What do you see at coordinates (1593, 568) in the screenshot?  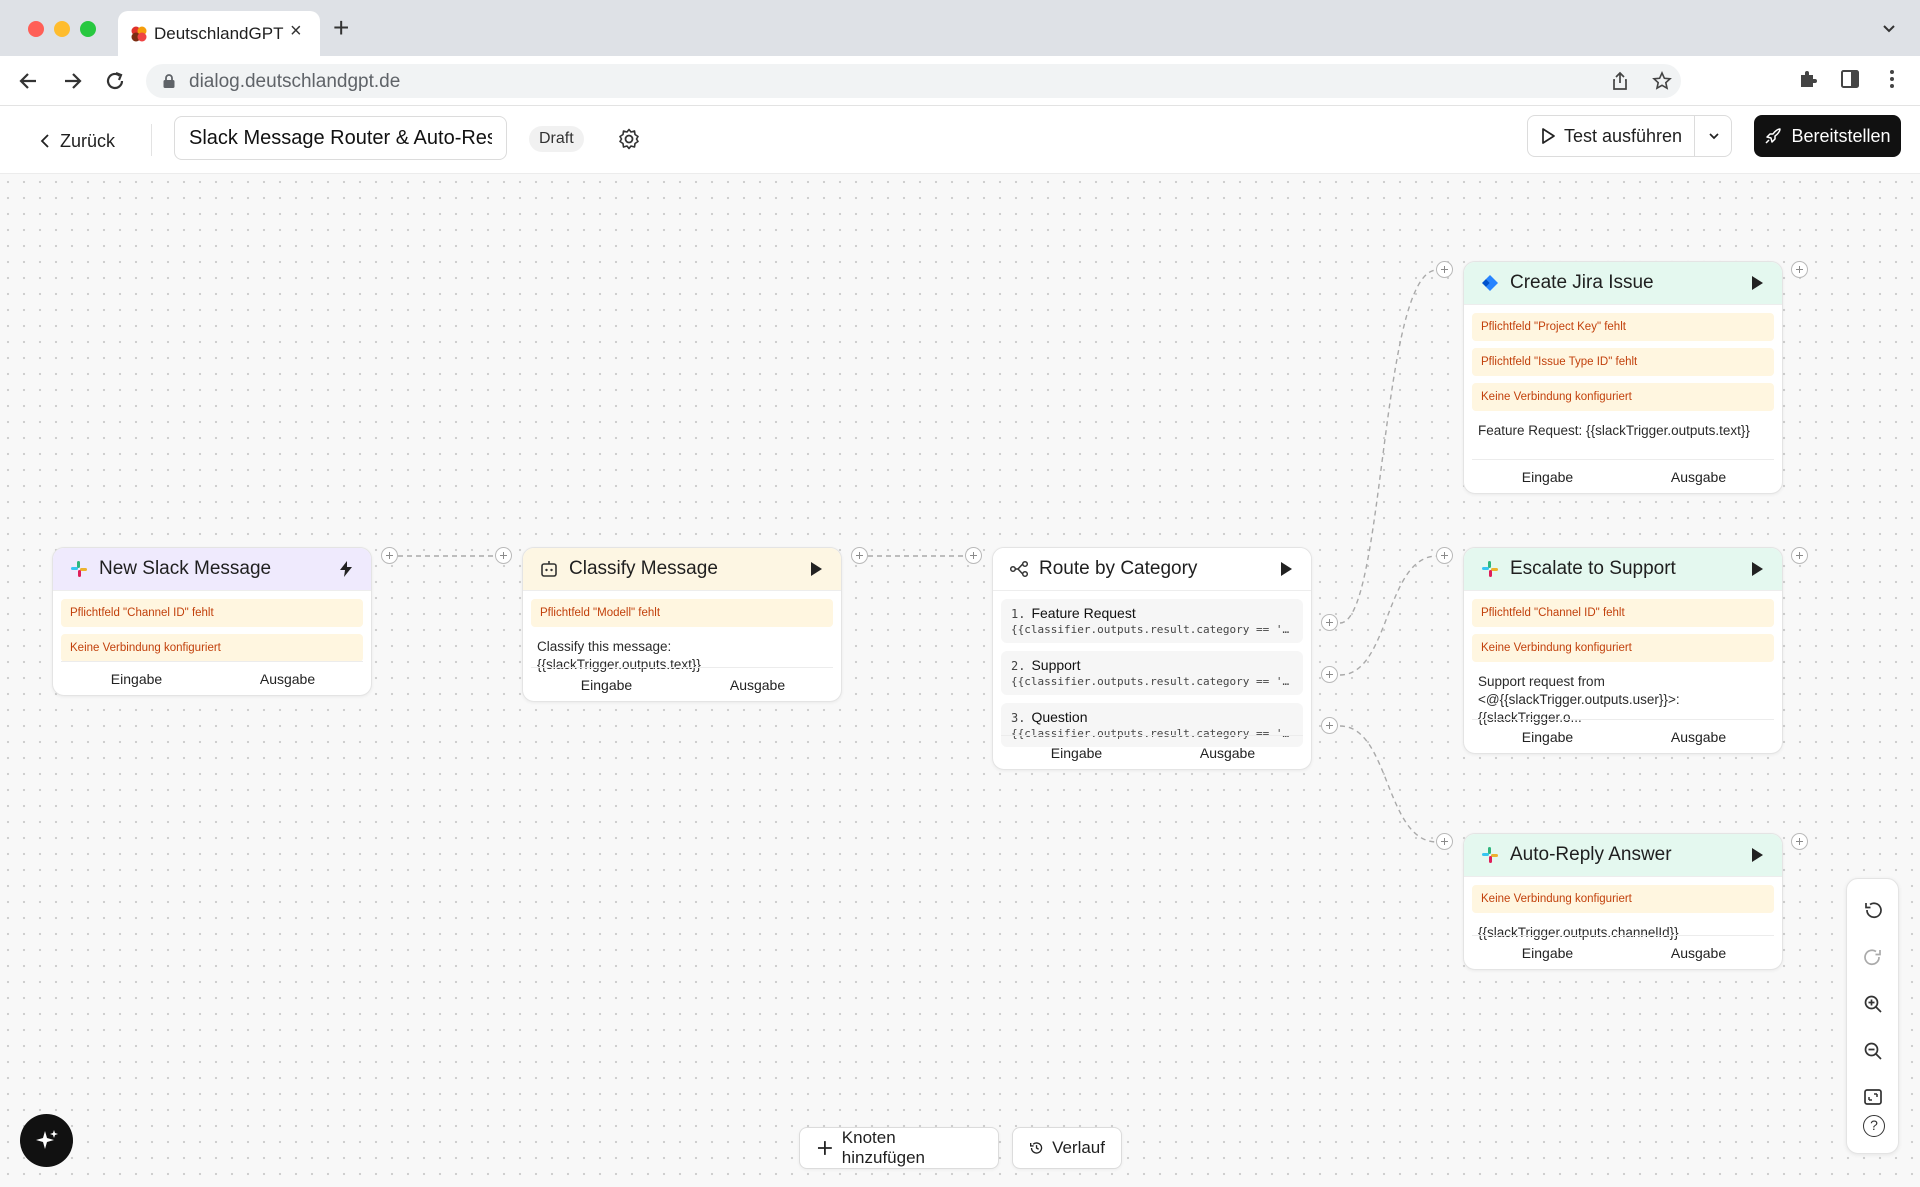 I see `node-title: Escalate to Support` at bounding box center [1593, 568].